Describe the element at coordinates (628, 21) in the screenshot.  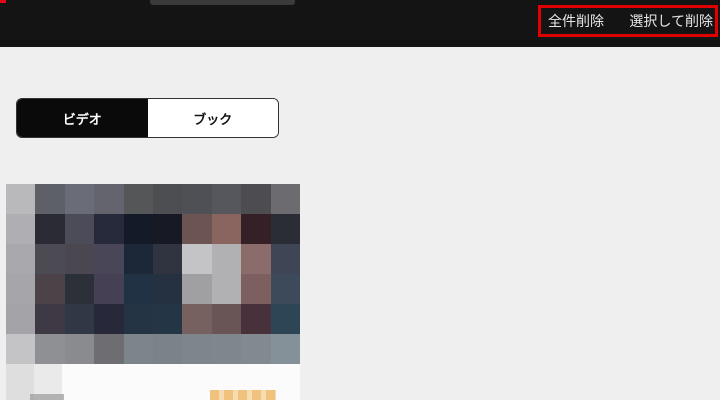
I see `header-actions-highlight: 全件削除 選択して削除` at that location.